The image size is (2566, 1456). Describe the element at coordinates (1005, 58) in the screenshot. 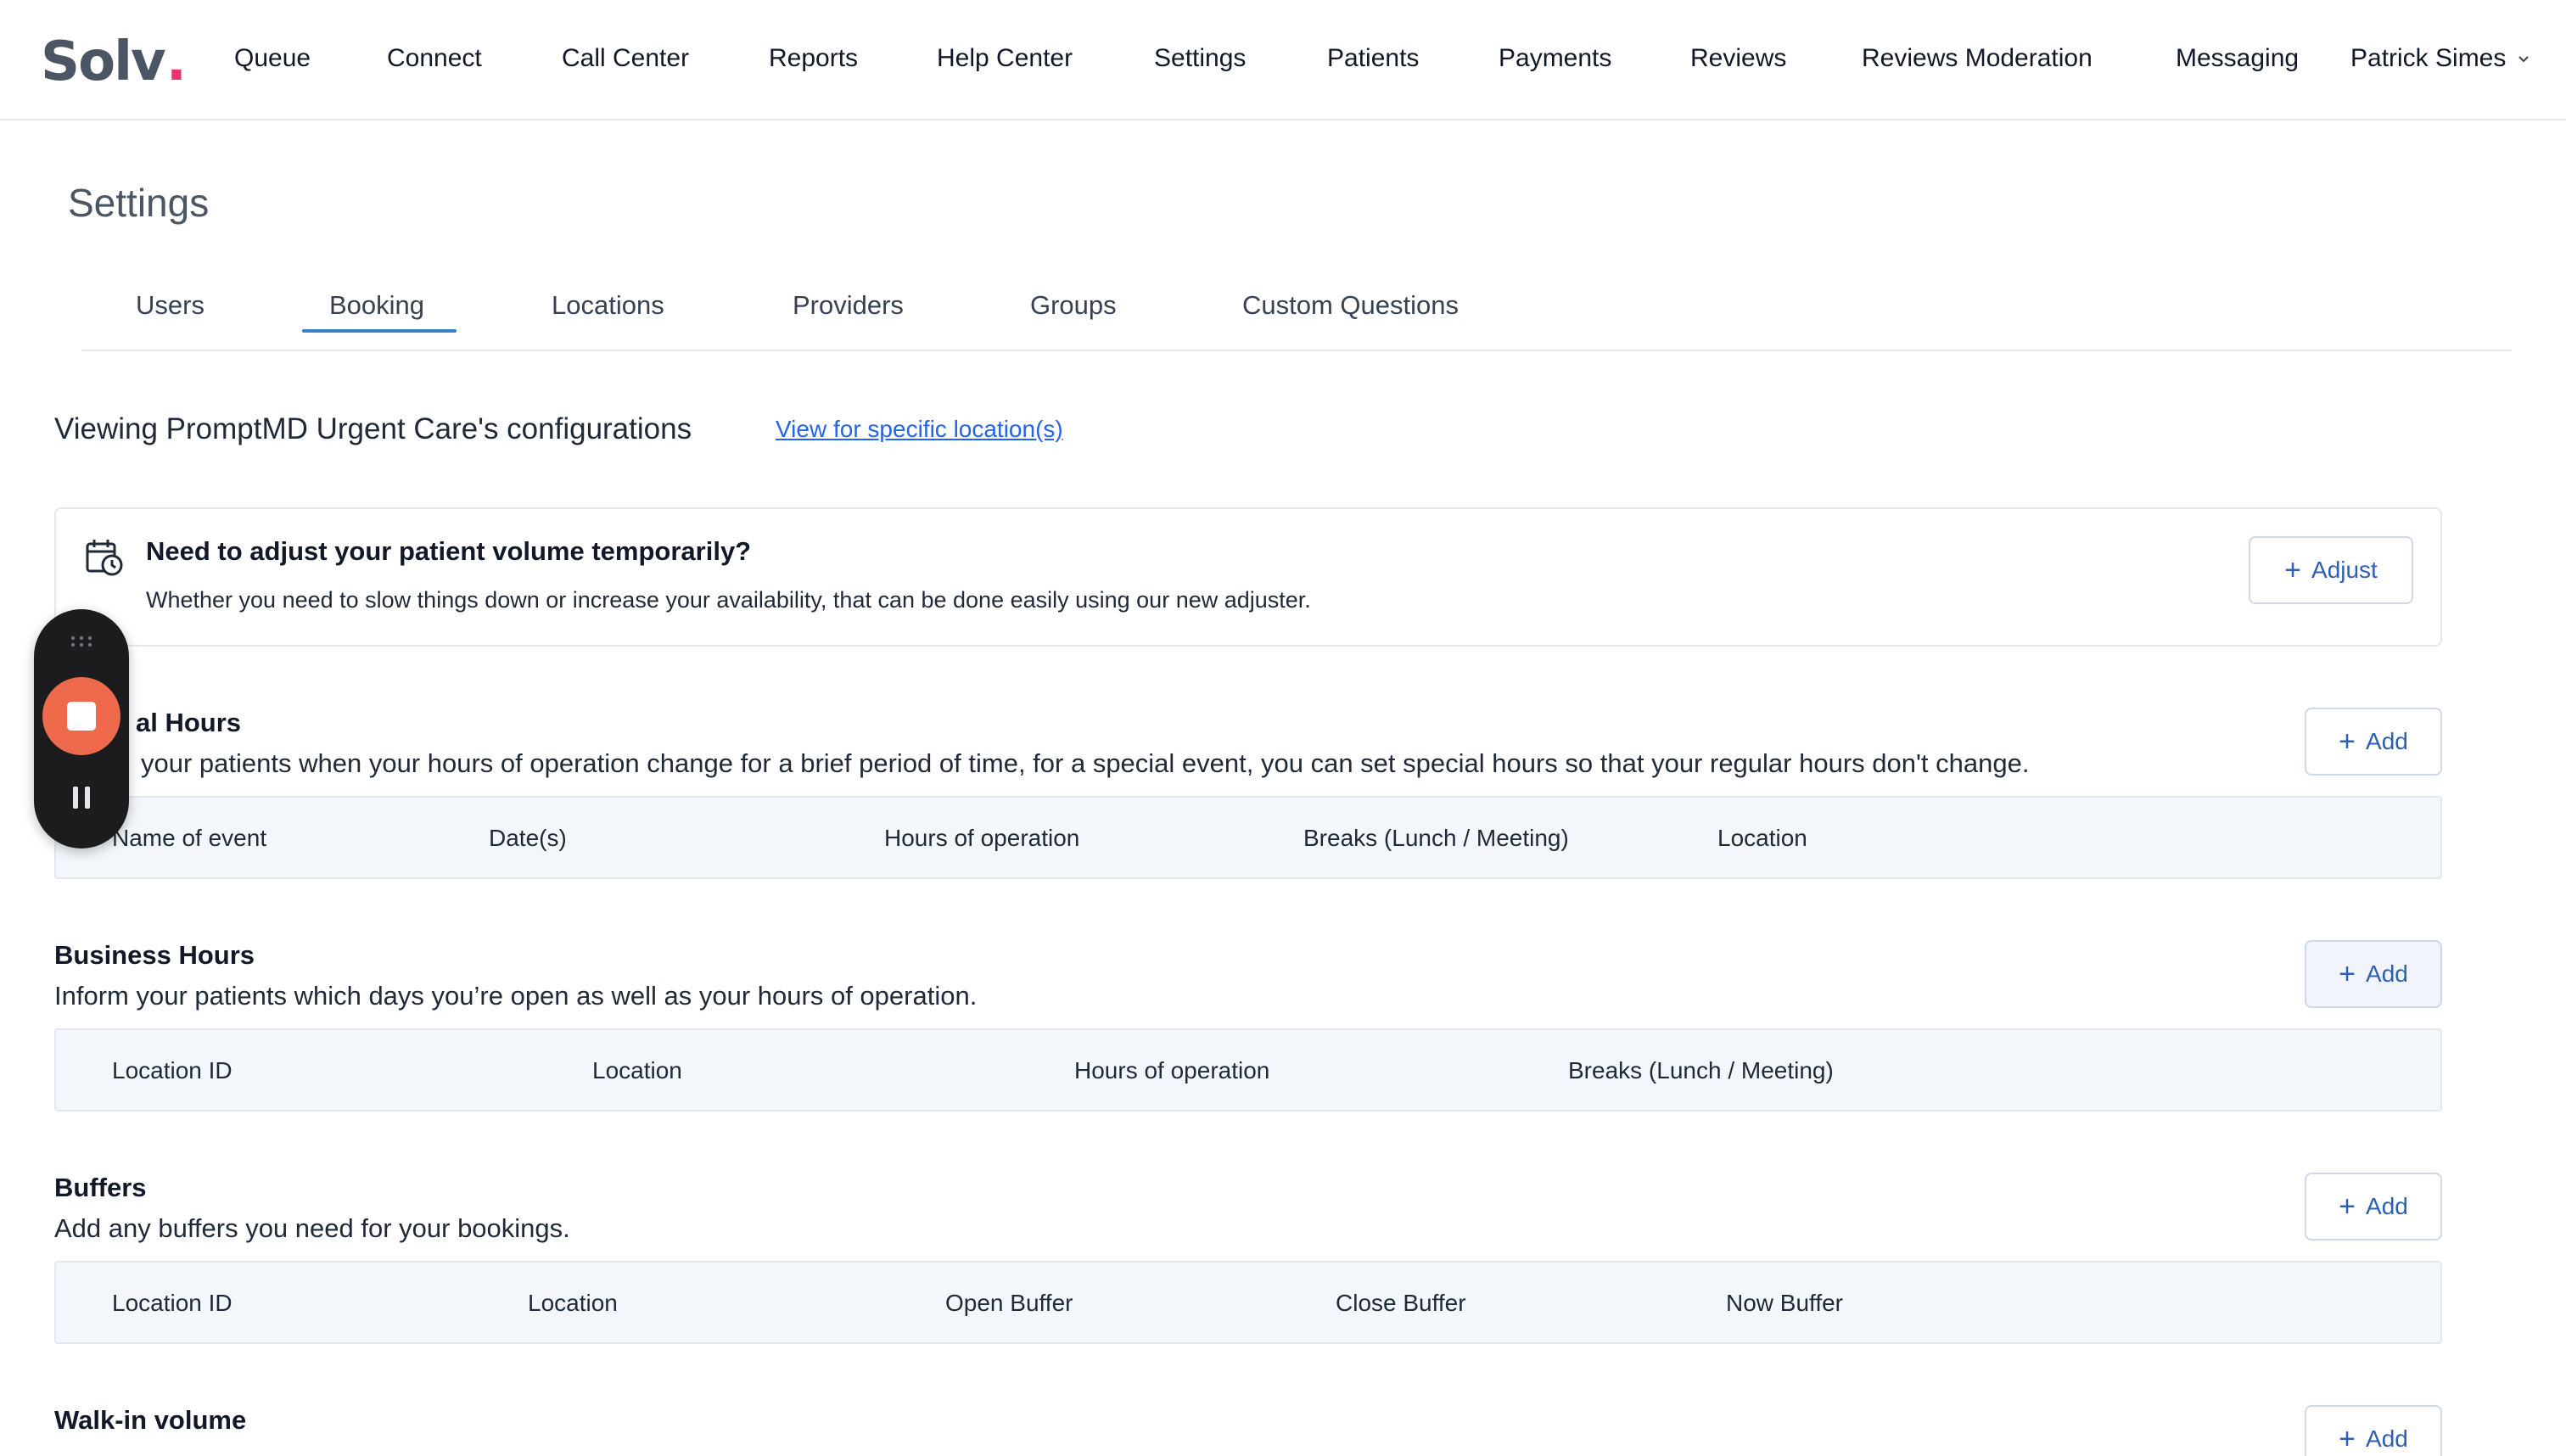

I see `nav-item-help-center: Help Center` at that location.